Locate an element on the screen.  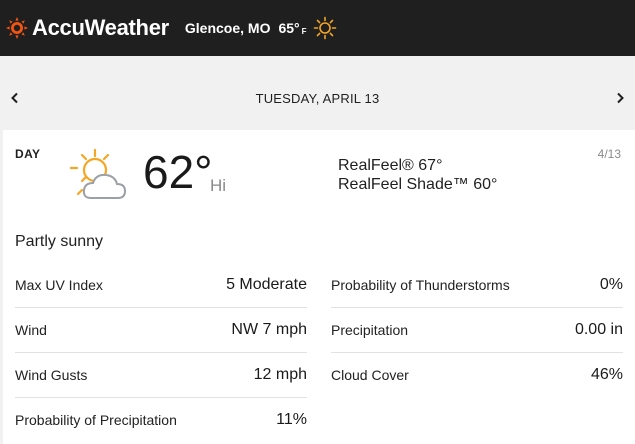
detail-label: Cloud Cover is located at coordinates (370, 375).